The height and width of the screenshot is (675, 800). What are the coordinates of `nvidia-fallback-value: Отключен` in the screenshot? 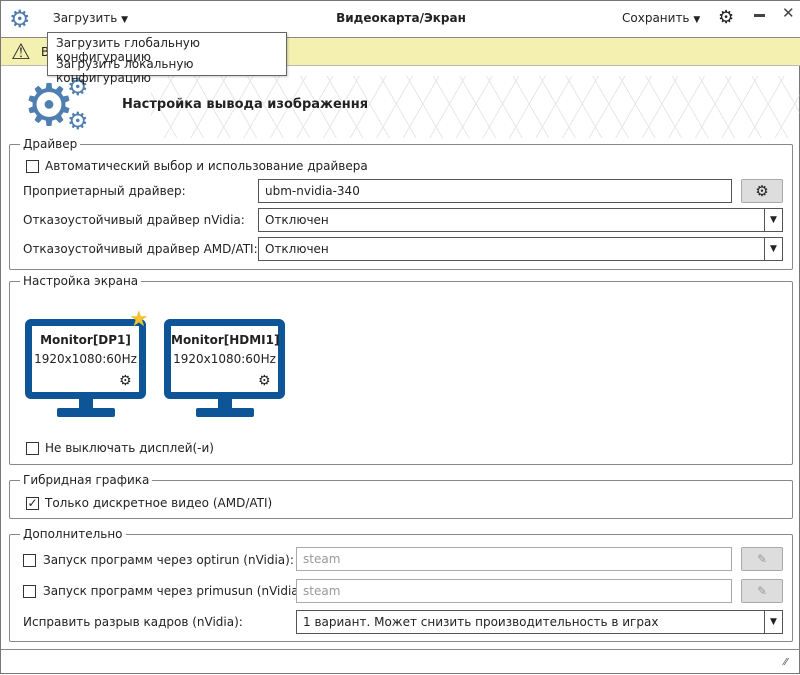 It's located at (297, 220).